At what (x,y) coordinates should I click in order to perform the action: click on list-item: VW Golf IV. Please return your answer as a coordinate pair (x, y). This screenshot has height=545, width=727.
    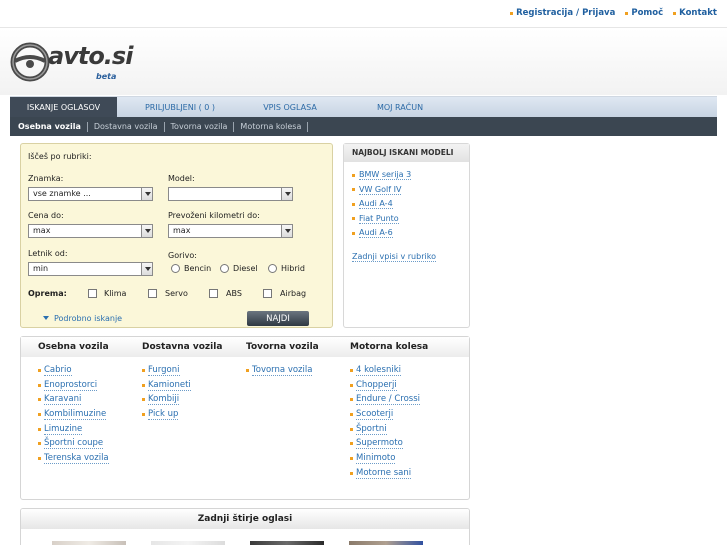
    Looking at the image, I should click on (410, 190).